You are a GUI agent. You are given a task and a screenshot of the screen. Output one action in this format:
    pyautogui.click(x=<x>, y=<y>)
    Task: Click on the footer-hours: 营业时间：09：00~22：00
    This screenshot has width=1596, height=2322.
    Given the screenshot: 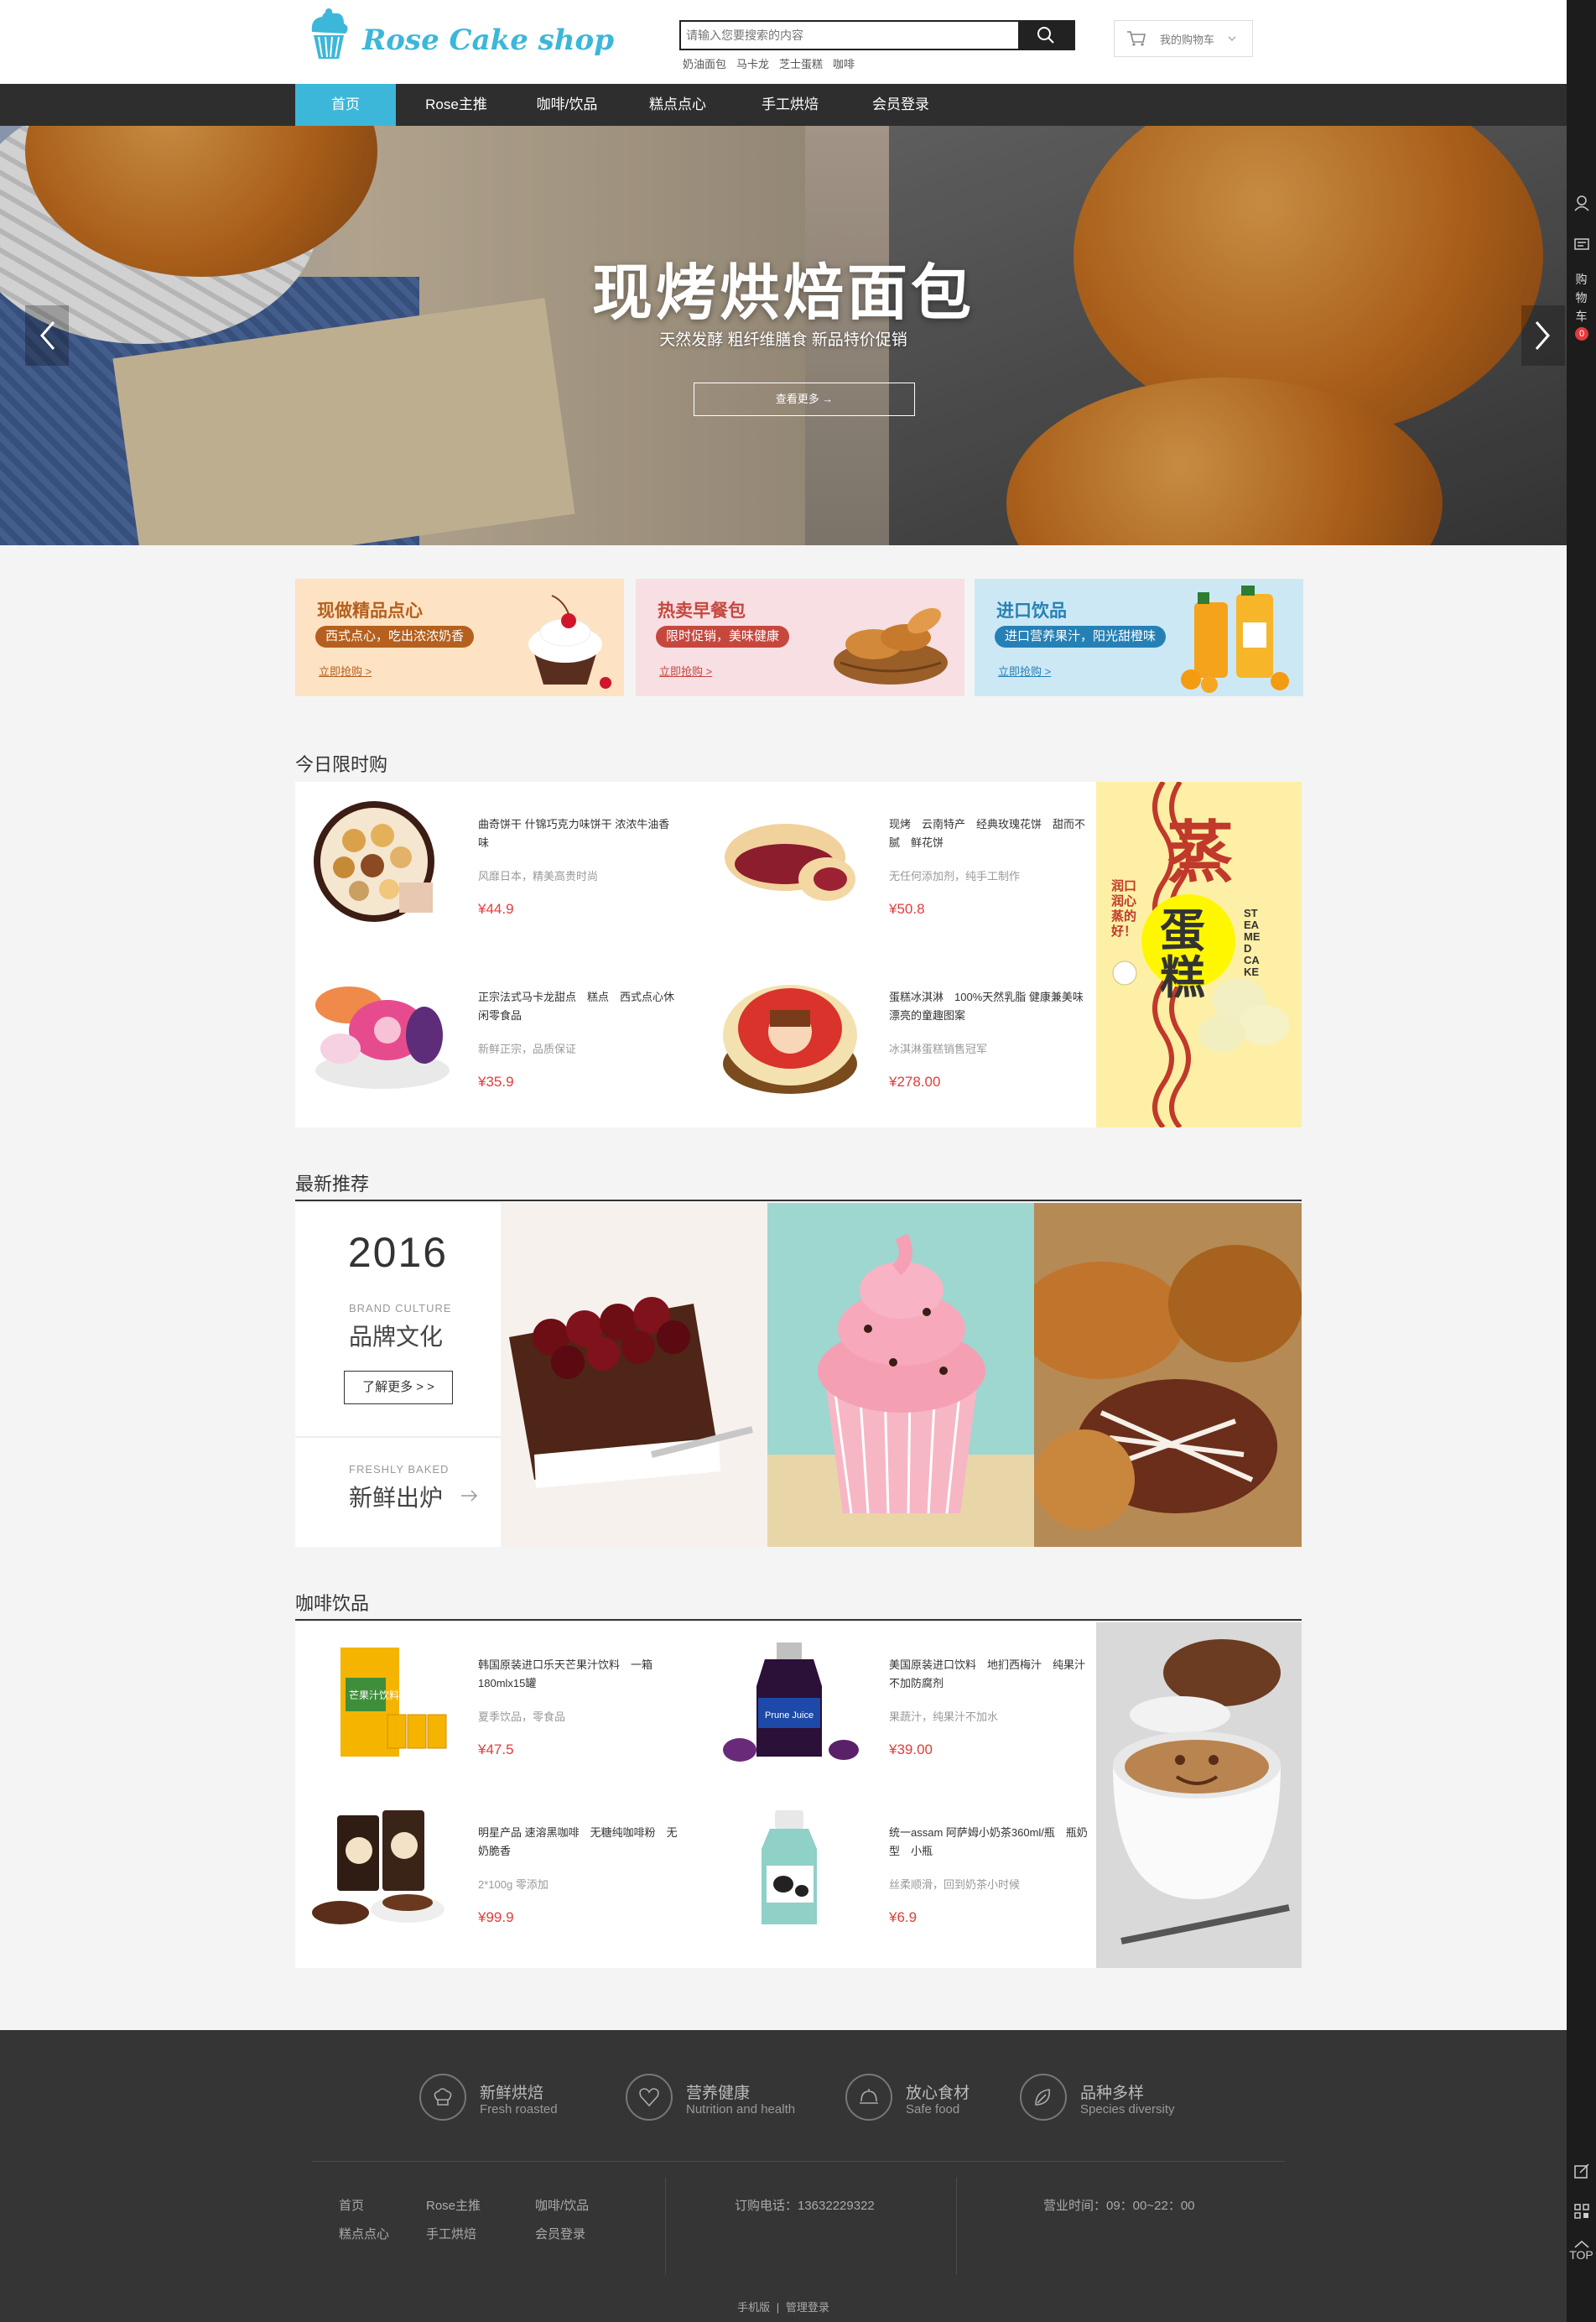 What is the action you would take?
    pyautogui.click(x=1119, y=2206)
    